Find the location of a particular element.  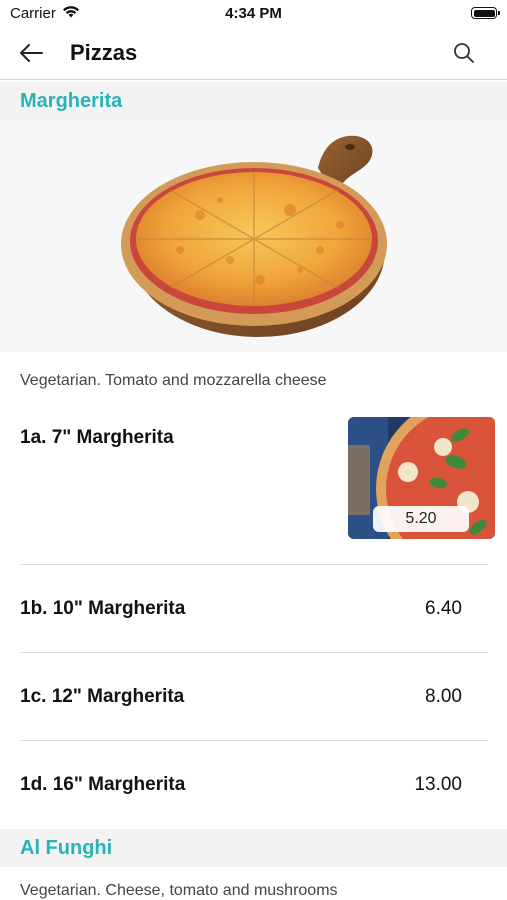

item-price: 8.00 is located at coordinates (443, 696).